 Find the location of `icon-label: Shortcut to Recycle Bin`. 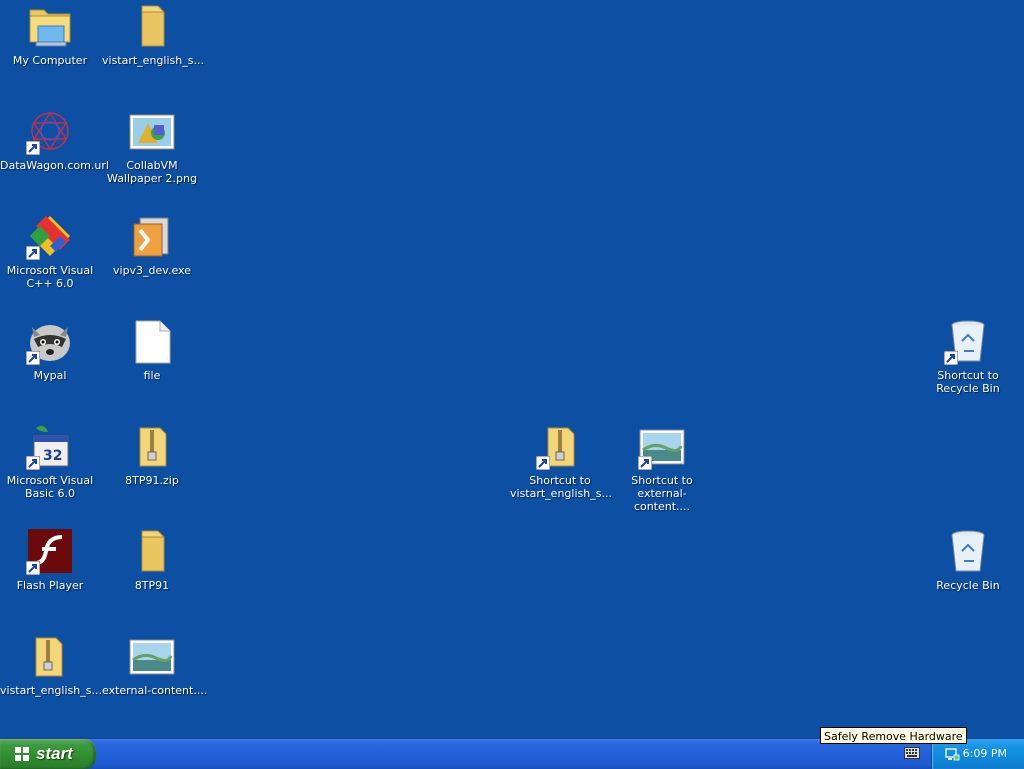

icon-label: Shortcut to Recycle Bin is located at coordinates (968, 382).